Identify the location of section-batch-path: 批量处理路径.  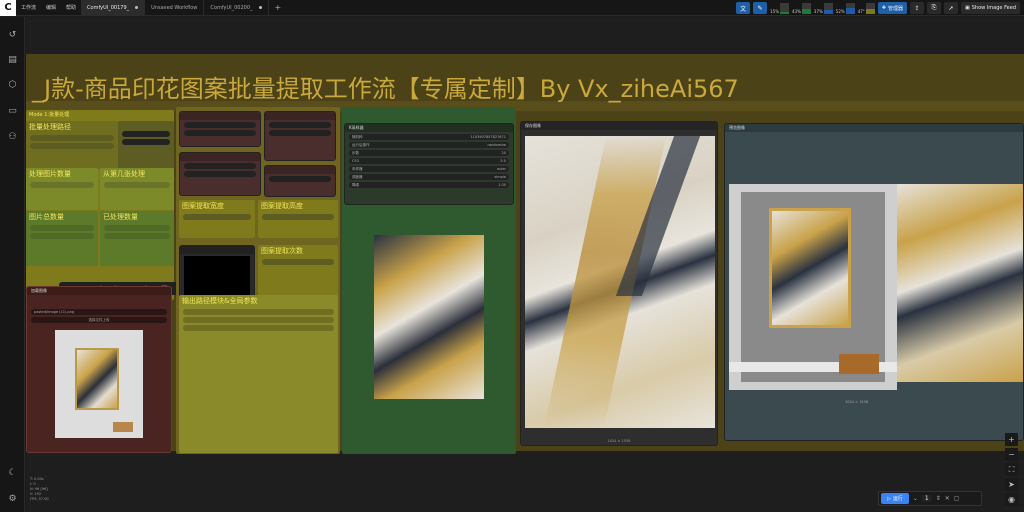
(72, 145).